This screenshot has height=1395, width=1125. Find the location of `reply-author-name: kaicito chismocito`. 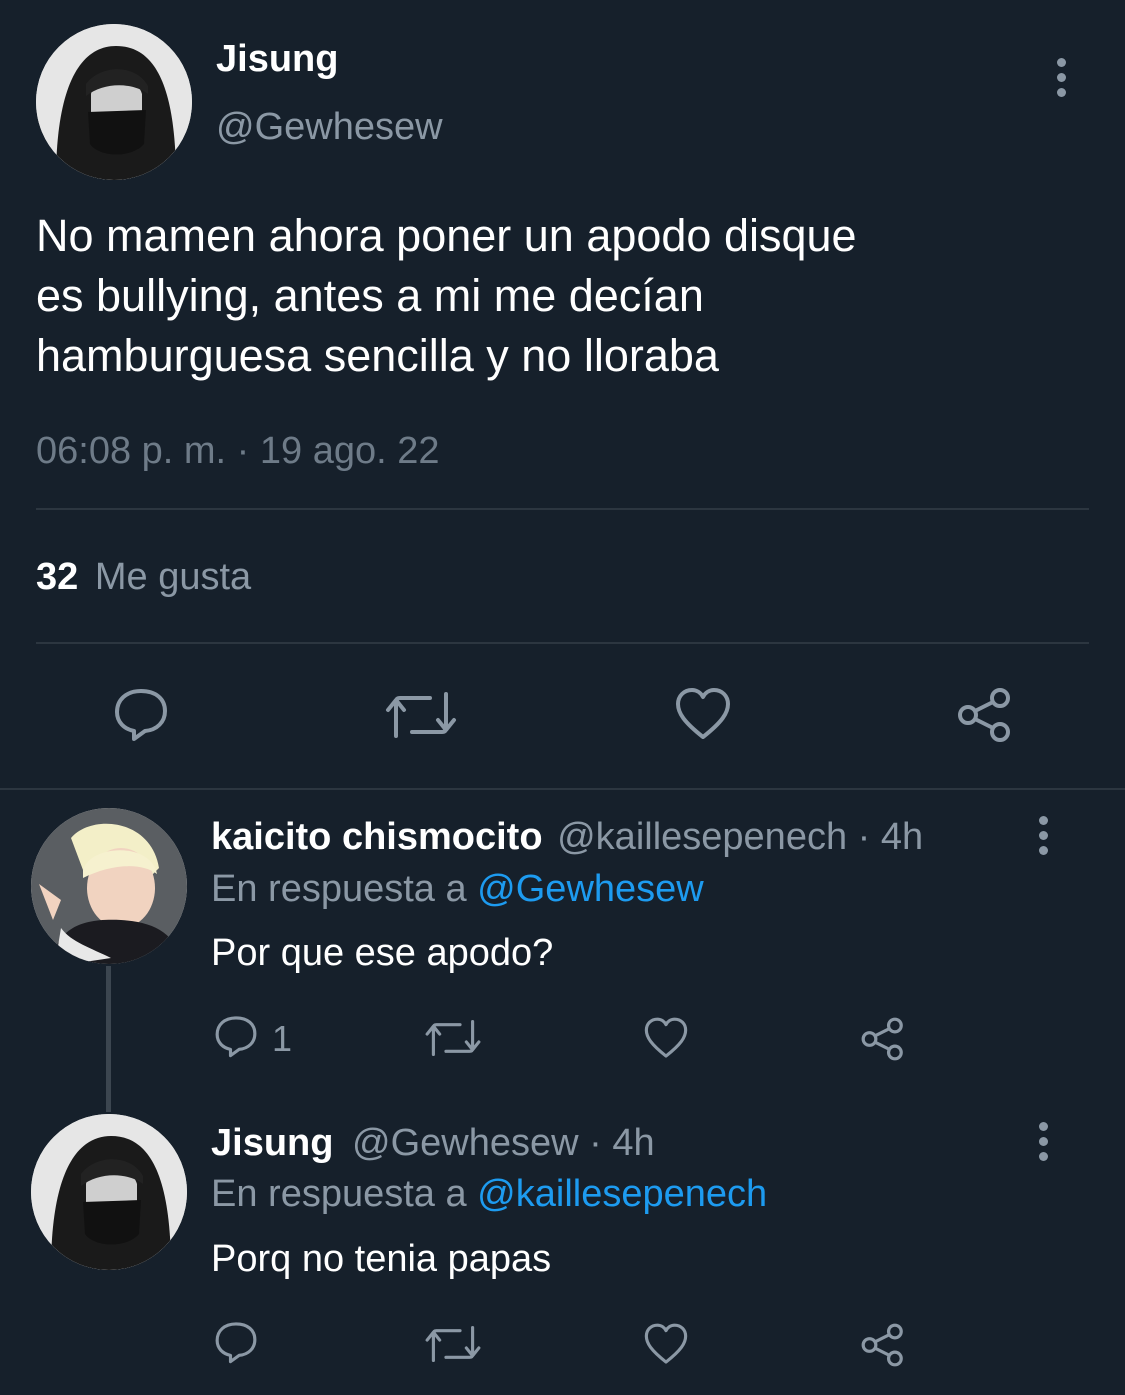

reply-author-name: kaicito chismocito is located at coordinates (377, 837).